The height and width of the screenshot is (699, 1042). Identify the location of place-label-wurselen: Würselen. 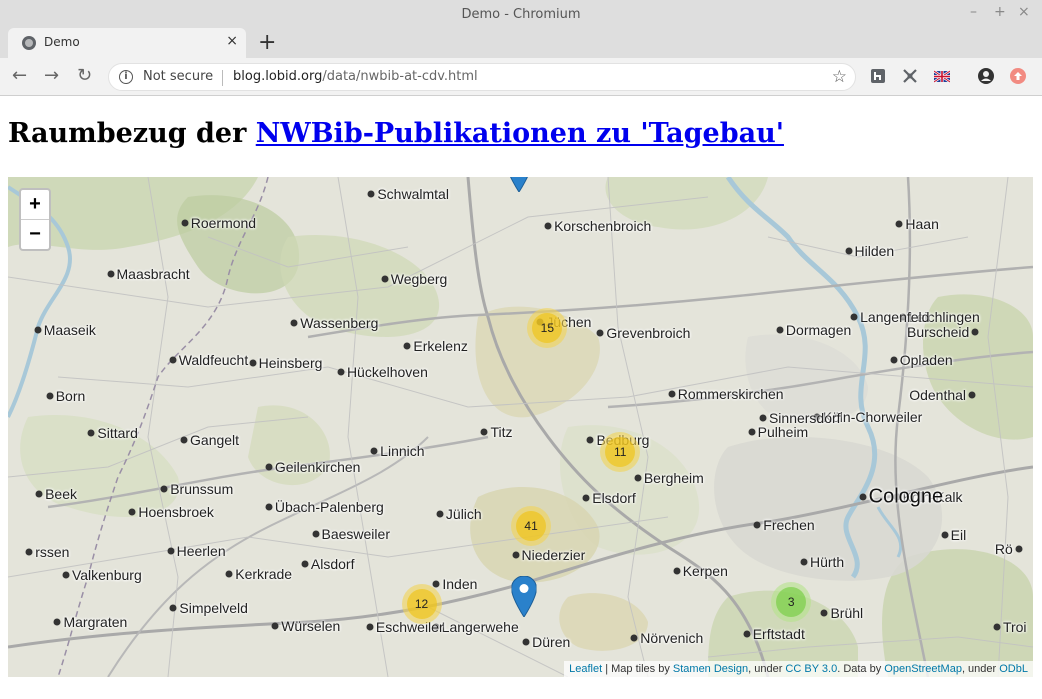
(311, 625).